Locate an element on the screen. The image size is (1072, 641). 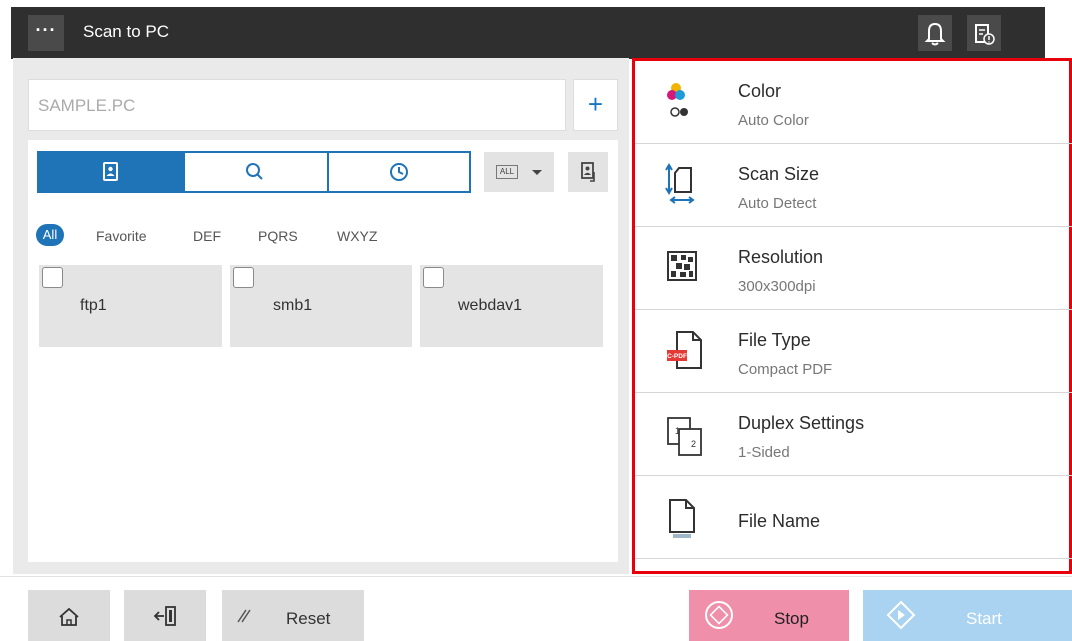
logout-button is located at coordinates (165, 615).